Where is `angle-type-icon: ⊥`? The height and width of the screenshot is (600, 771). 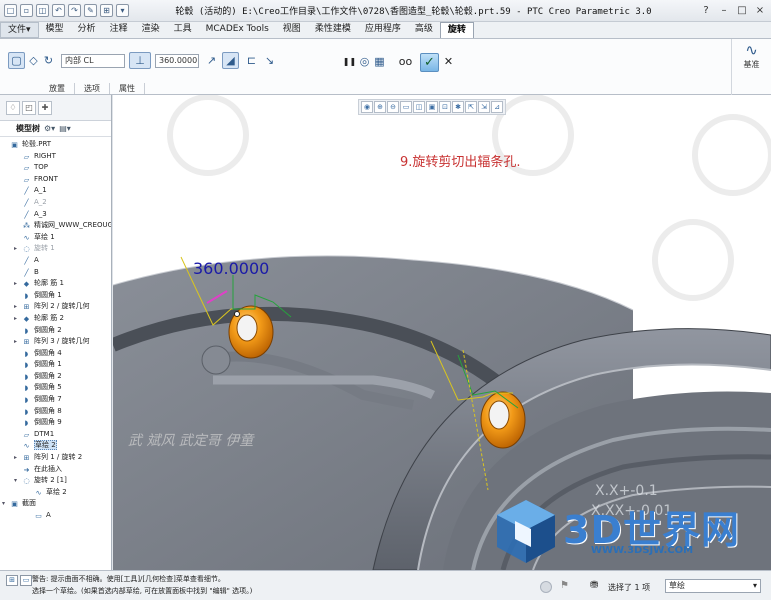 angle-type-icon: ⊥ is located at coordinates (140, 60).